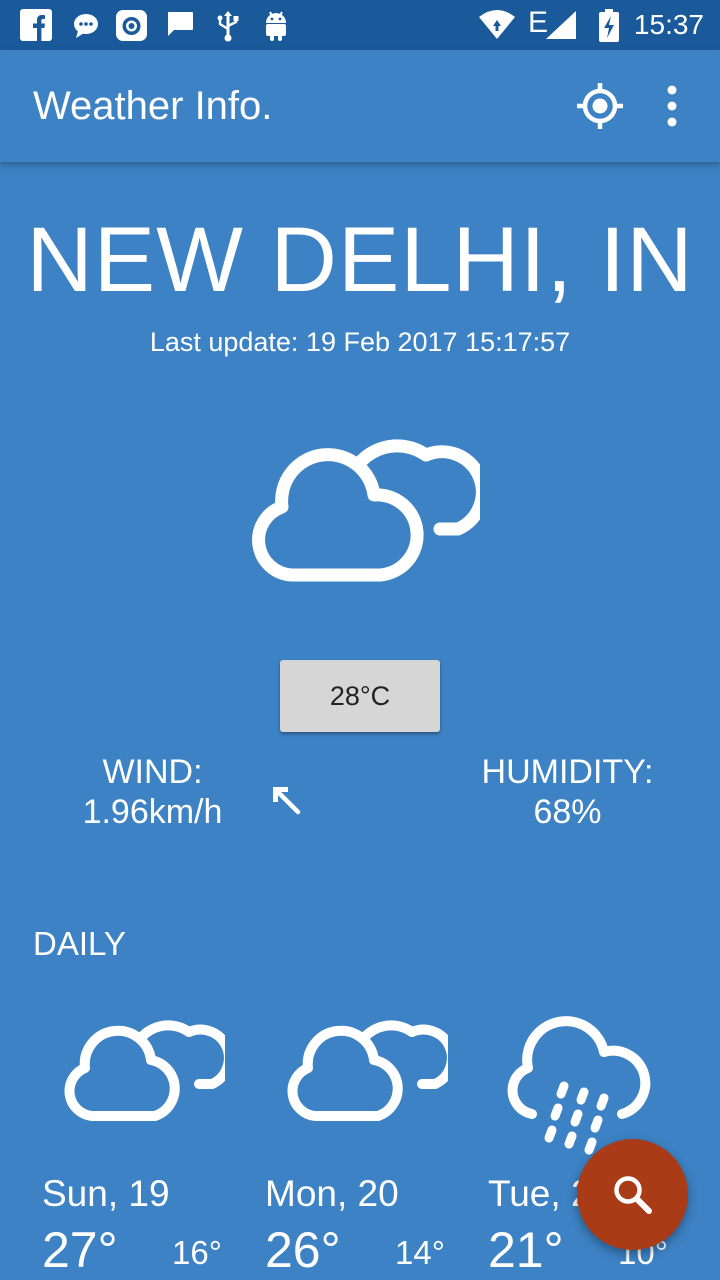 Image resolution: width=720 pixels, height=1280 pixels. What do you see at coordinates (332, 1193) in the screenshot?
I see `day-name: Mon, 20` at bounding box center [332, 1193].